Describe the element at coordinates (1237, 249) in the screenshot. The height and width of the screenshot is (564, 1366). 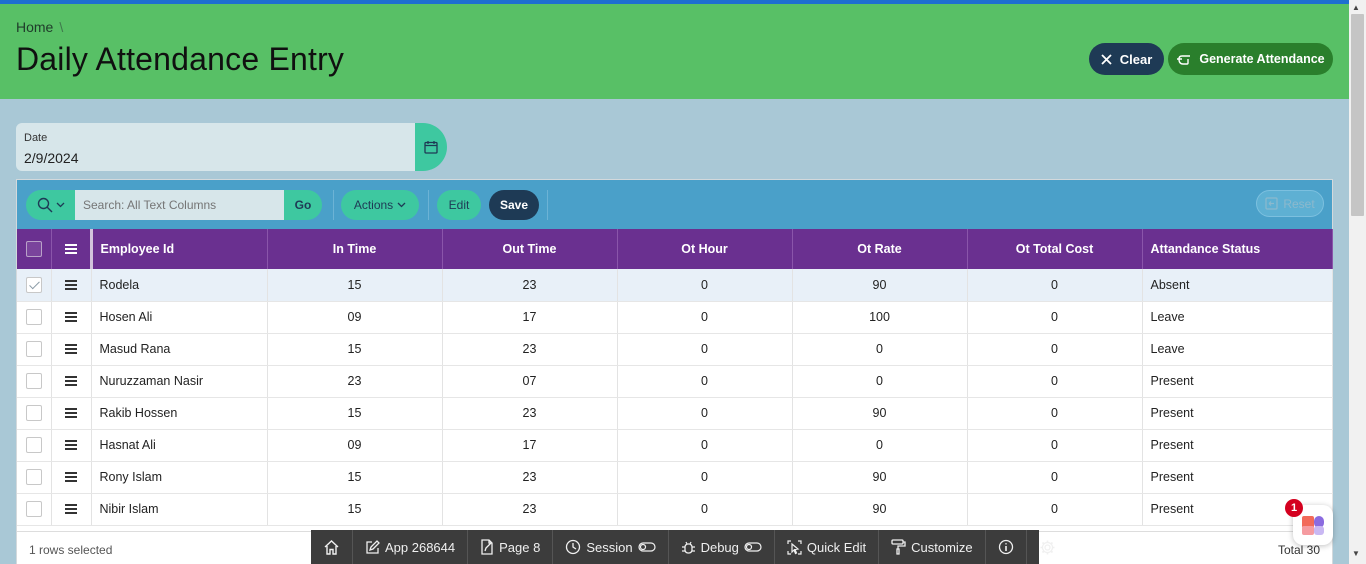
I see `column-header-attendance-status: Attandance Status` at that location.